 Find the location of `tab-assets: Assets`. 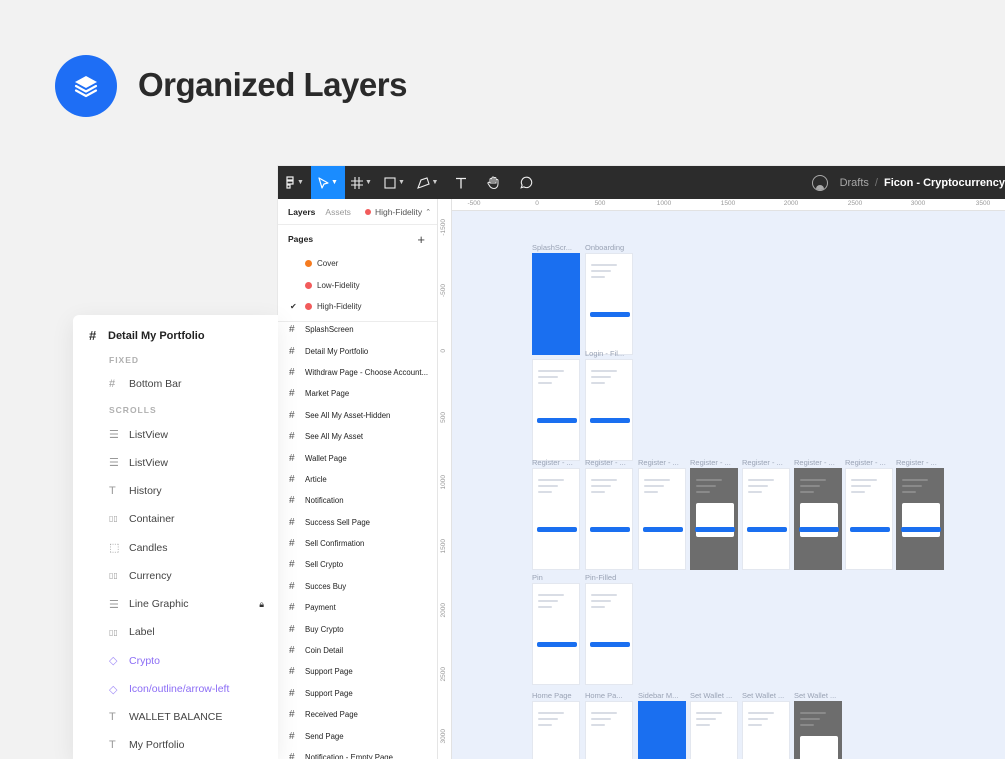

tab-assets: Assets is located at coordinates (338, 212).